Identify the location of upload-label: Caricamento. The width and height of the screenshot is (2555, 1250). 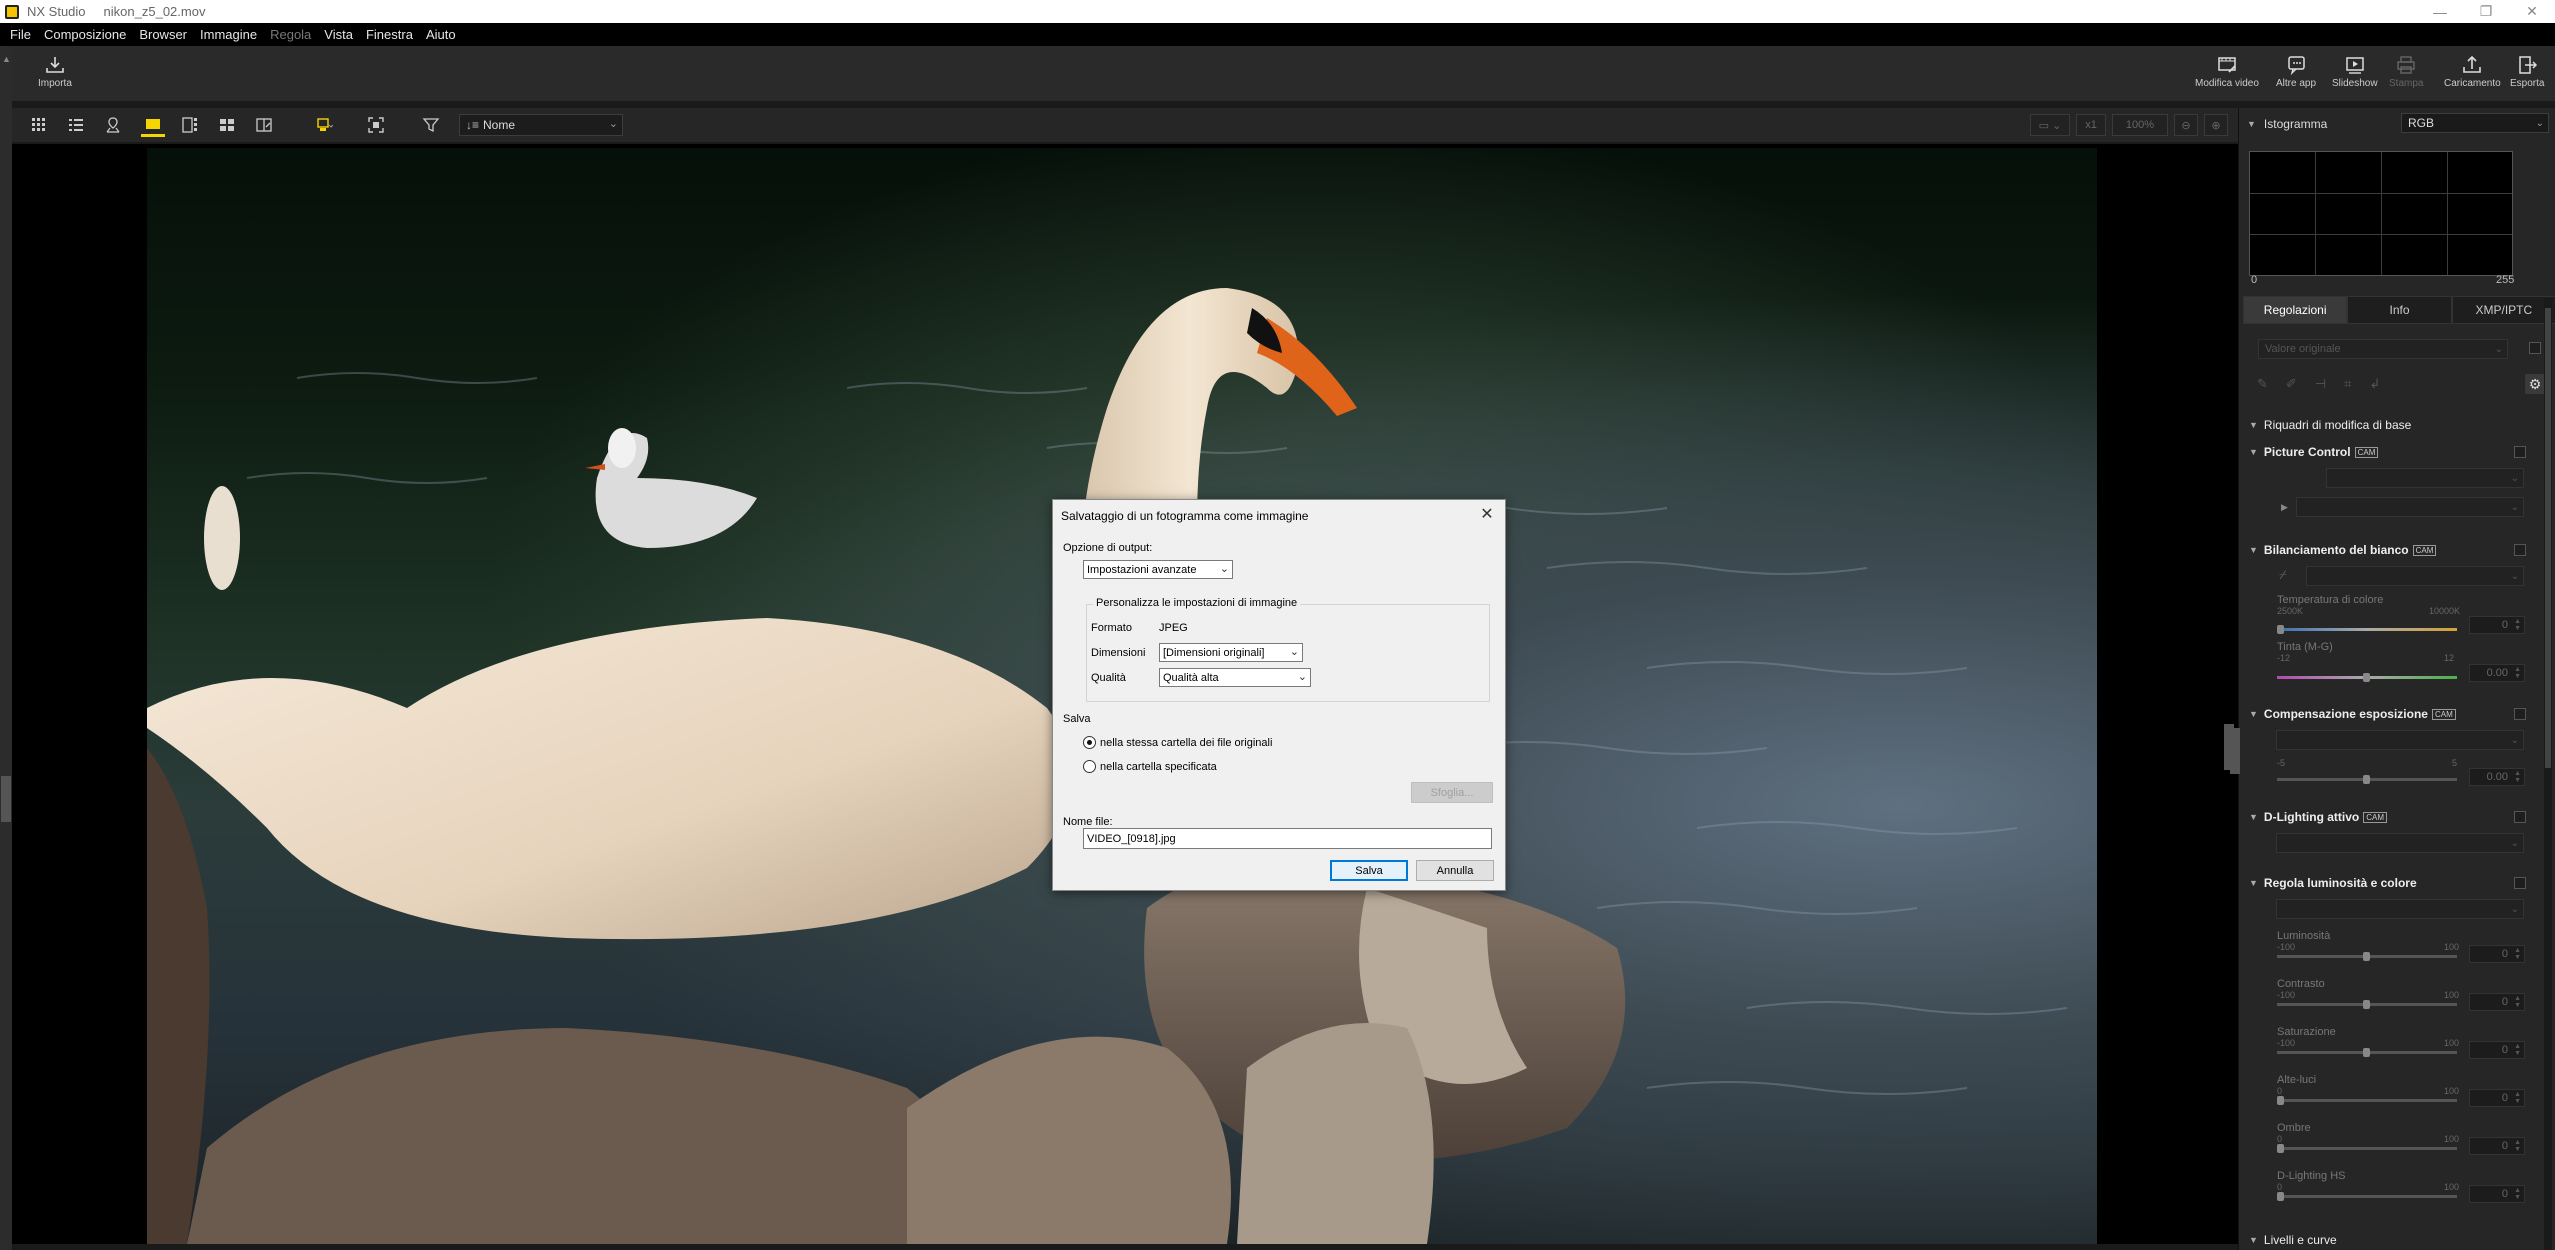
(2472, 83).